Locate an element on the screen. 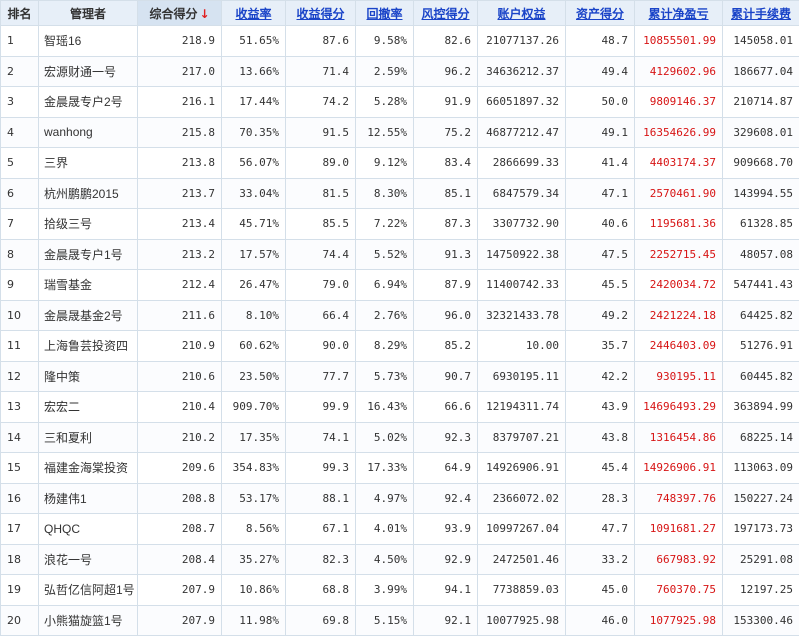 The image size is (799, 641). rank-cell: 10 is located at coordinates (19, 315).